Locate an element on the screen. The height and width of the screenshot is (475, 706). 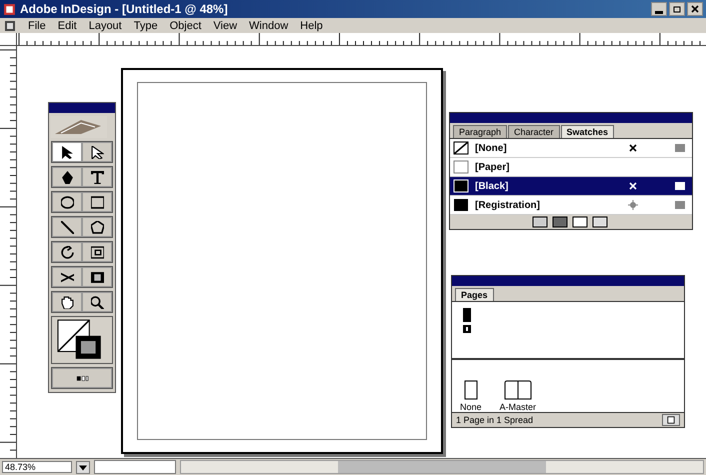
polygon-icon is located at coordinates (97, 227).